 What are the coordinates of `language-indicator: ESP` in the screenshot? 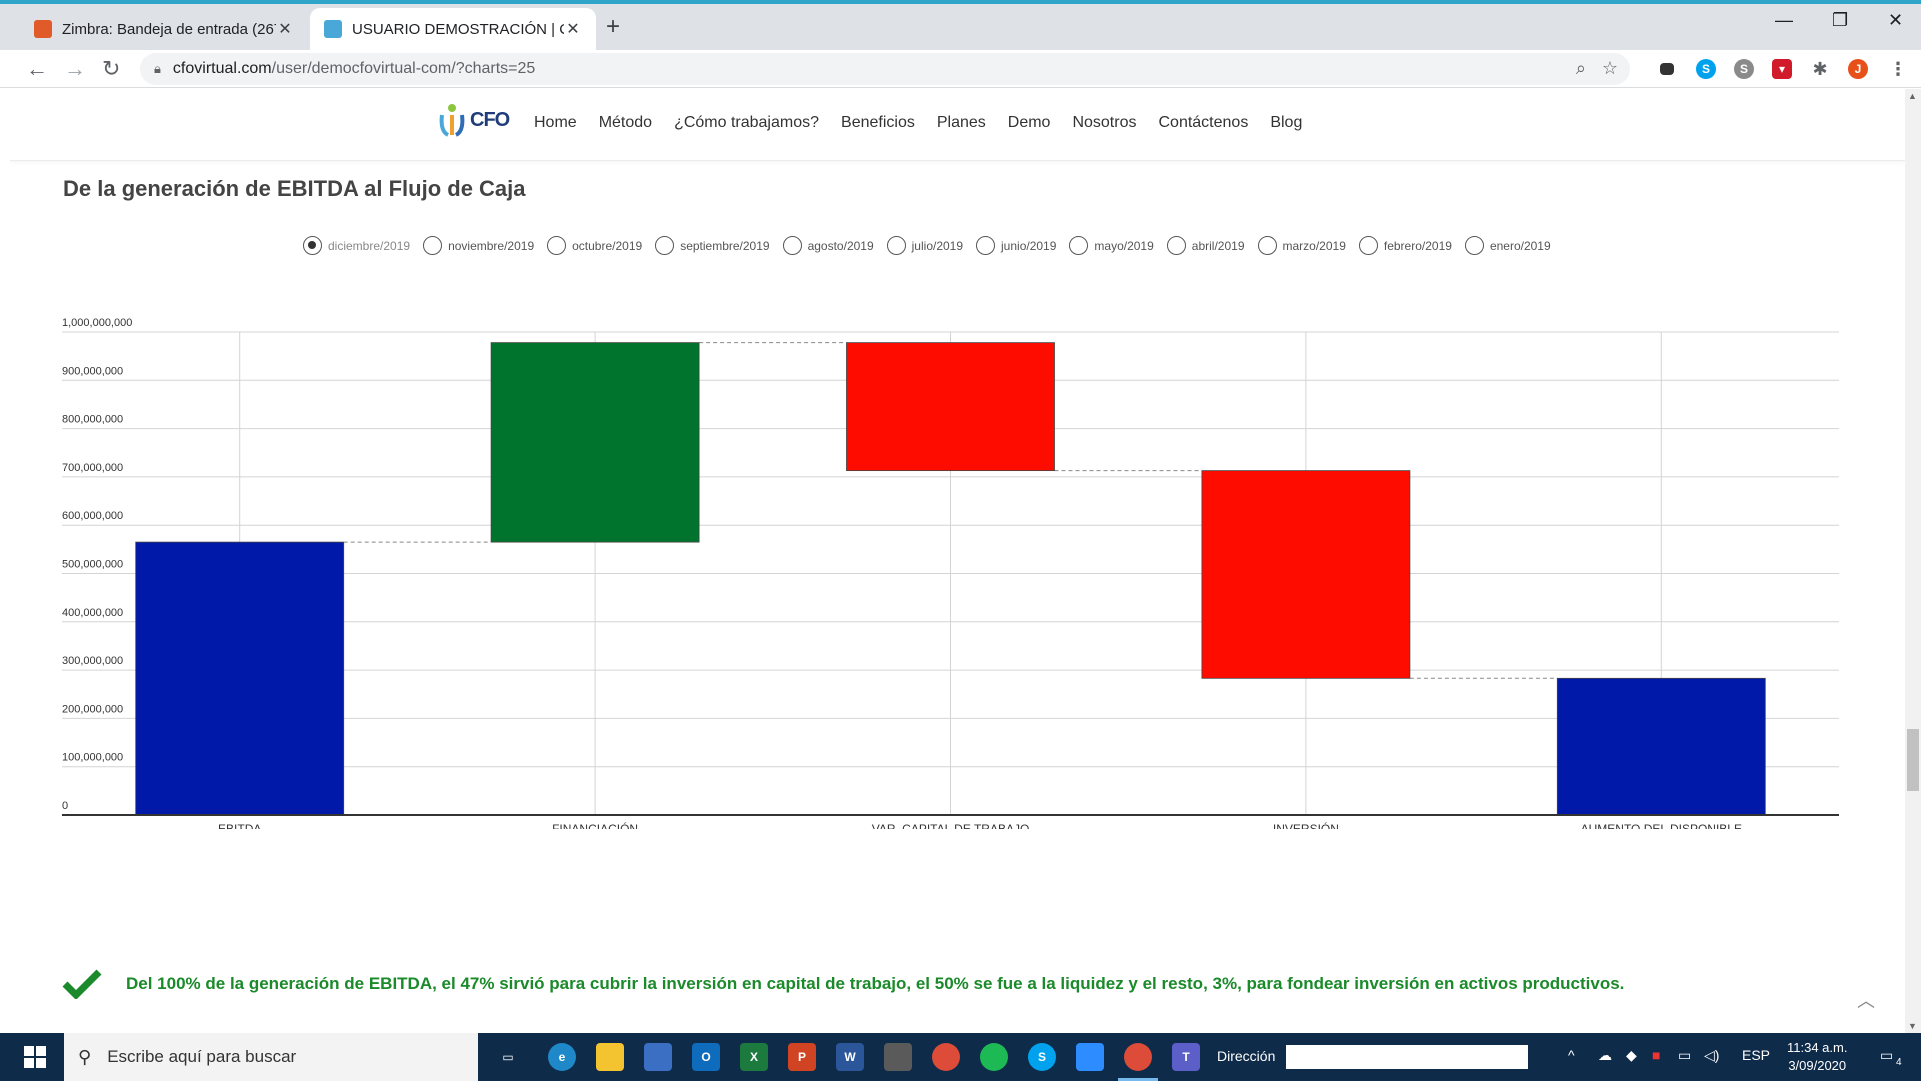 It's located at (1756, 1055).